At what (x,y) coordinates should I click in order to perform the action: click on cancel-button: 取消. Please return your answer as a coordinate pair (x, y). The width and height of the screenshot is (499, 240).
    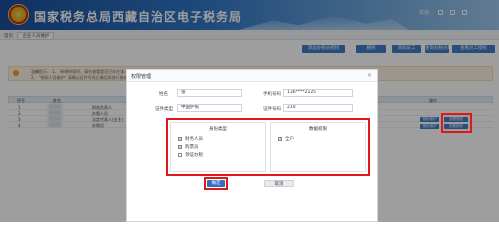
    Looking at the image, I should click on (279, 183).